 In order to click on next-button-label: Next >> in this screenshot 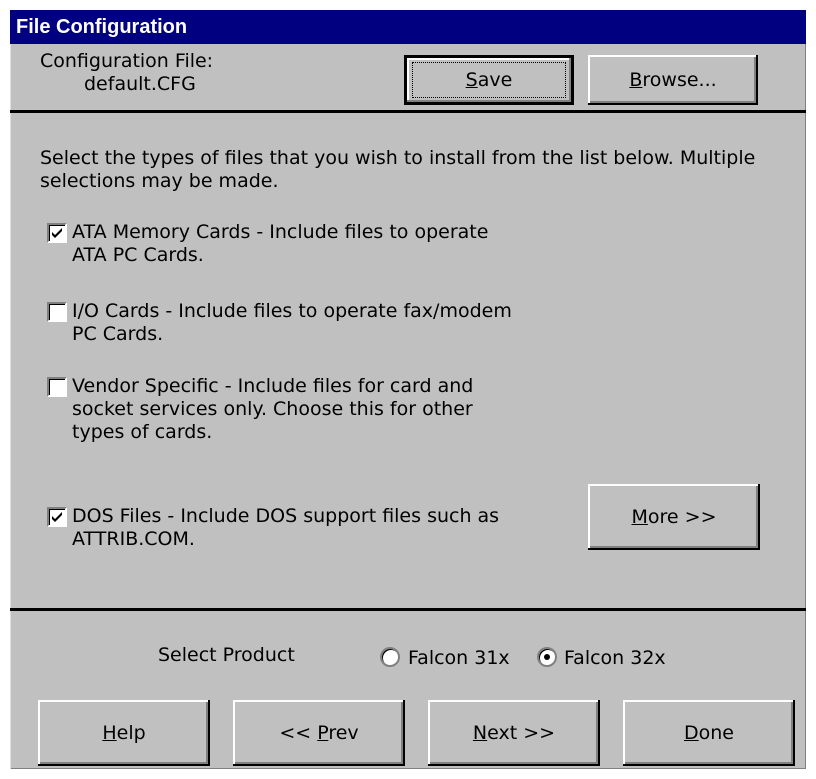, I will do `click(514, 733)`.